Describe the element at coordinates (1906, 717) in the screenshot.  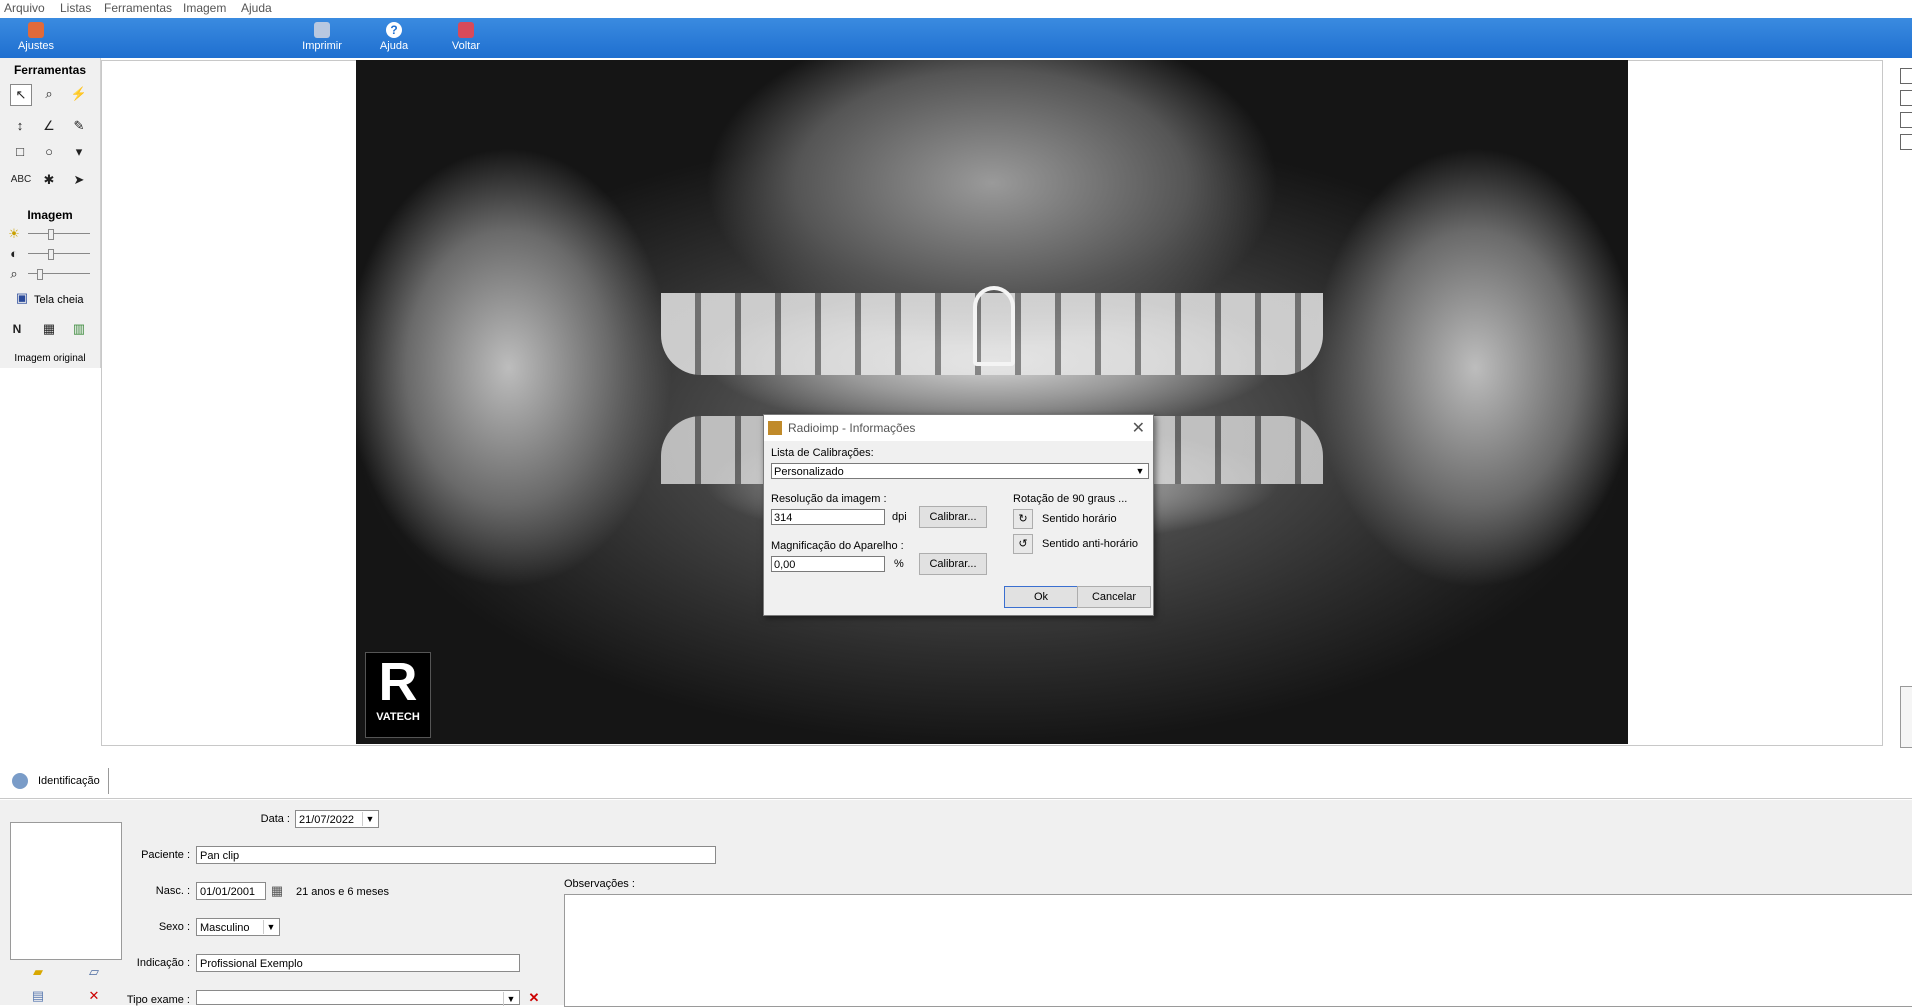
I see `side-zoom-control` at that location.